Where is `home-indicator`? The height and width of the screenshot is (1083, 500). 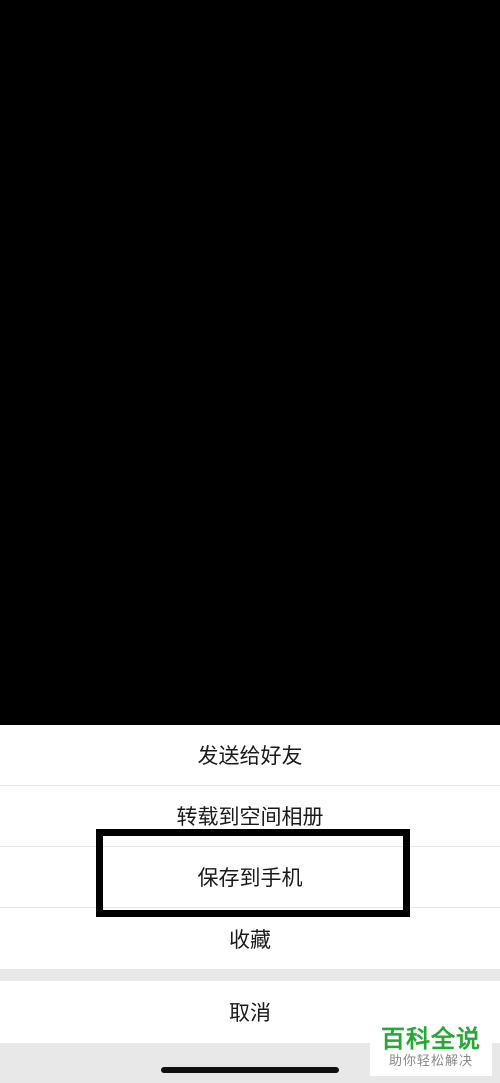
home-indicator is located at coordinates (250, 1070).